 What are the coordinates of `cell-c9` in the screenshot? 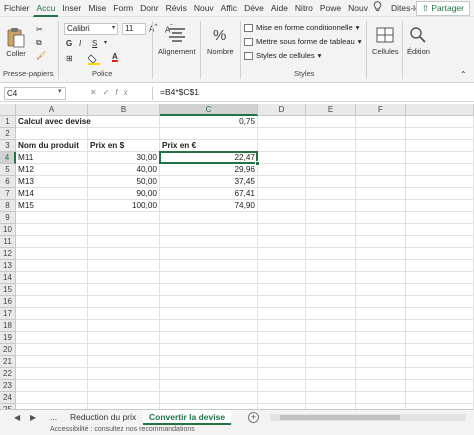 It's located at (209, 218).